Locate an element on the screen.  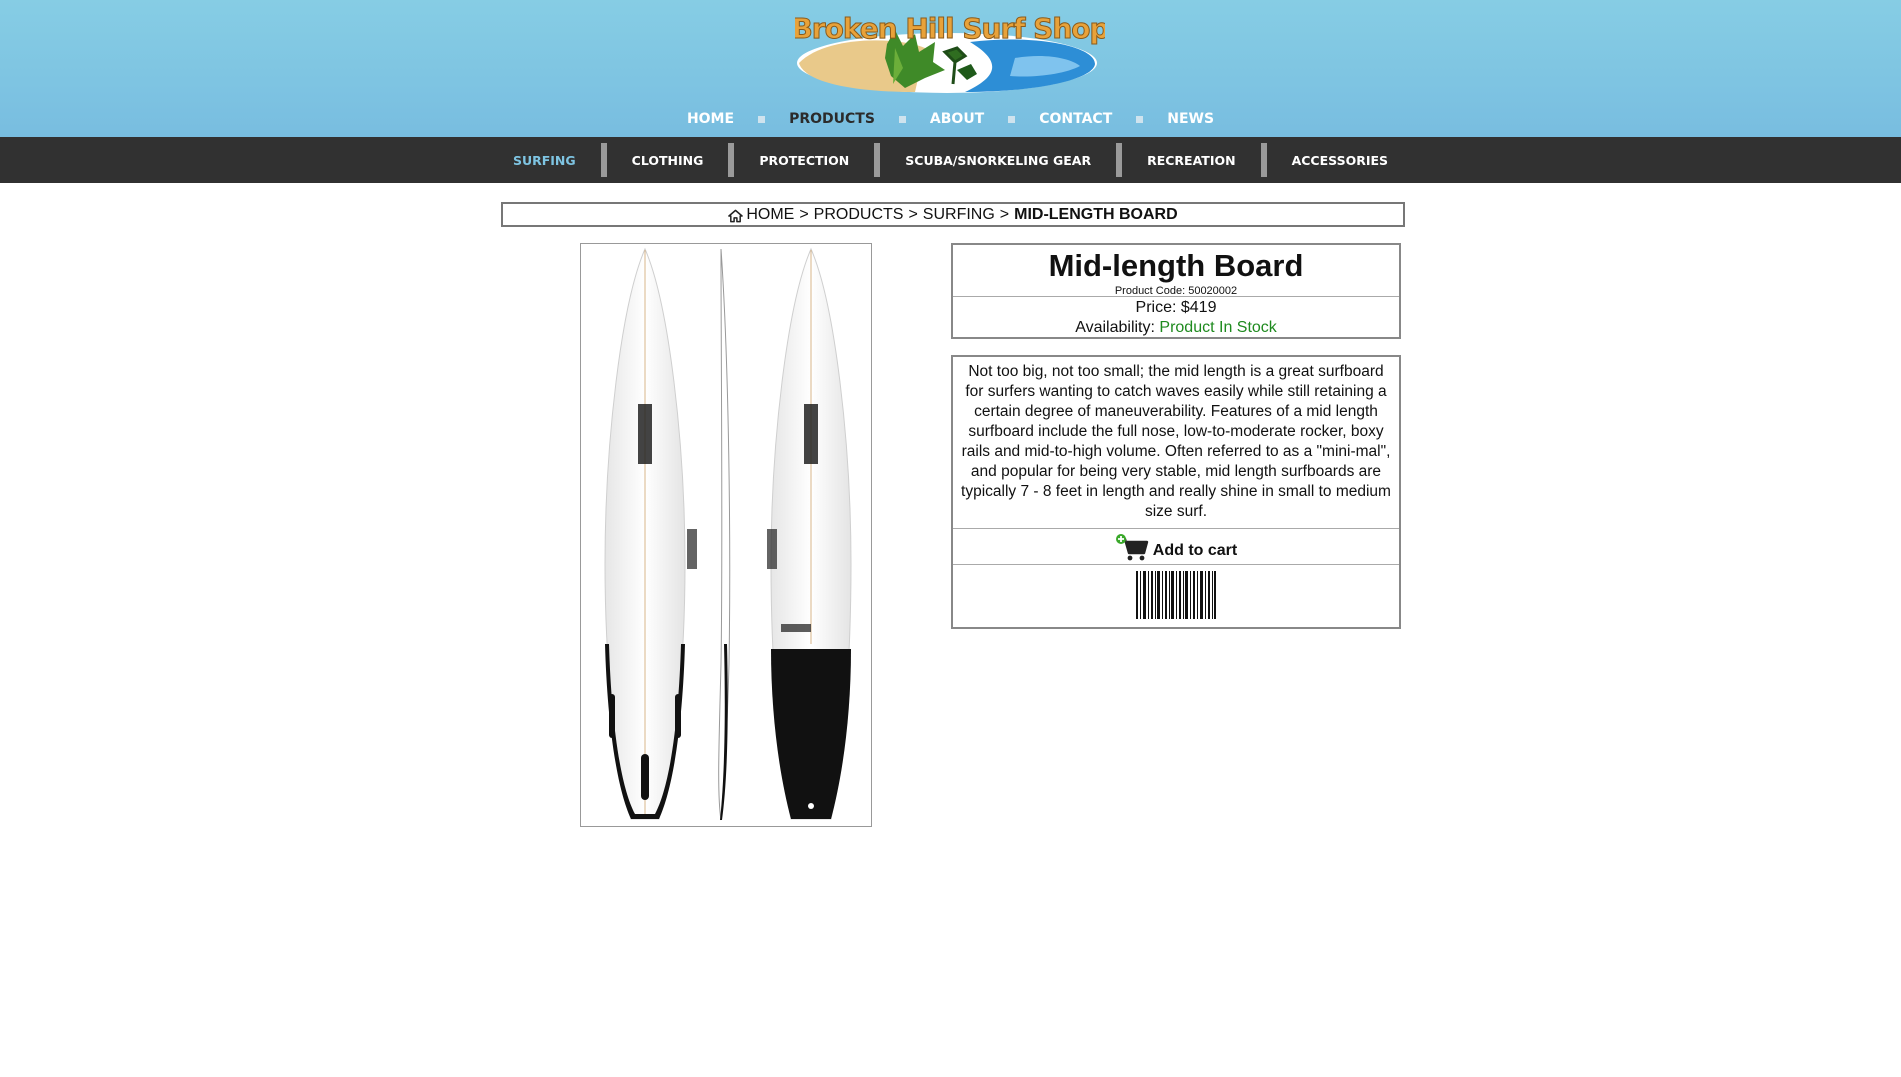
breadcrumb-home: HOME is located at coordinates (770, 215).